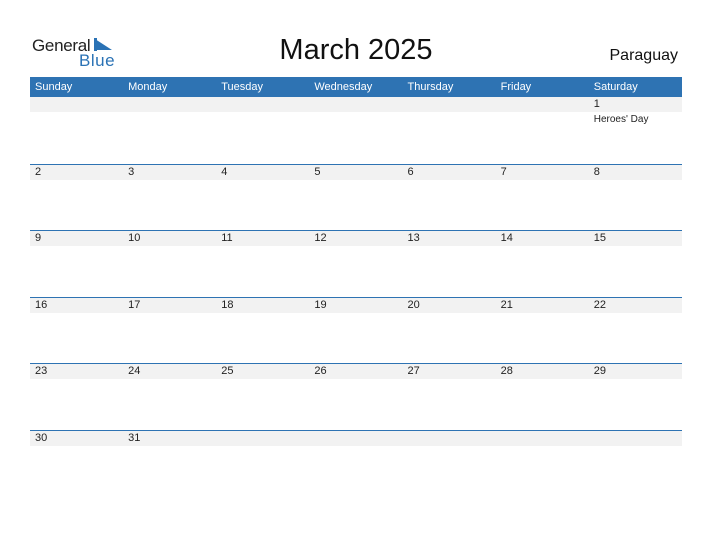 The width and height of the screenshot is (712, 550). Describe the element at coordinates (54, 87) in the screenshot. I see `weekday-sunday: Sunday` at that location.